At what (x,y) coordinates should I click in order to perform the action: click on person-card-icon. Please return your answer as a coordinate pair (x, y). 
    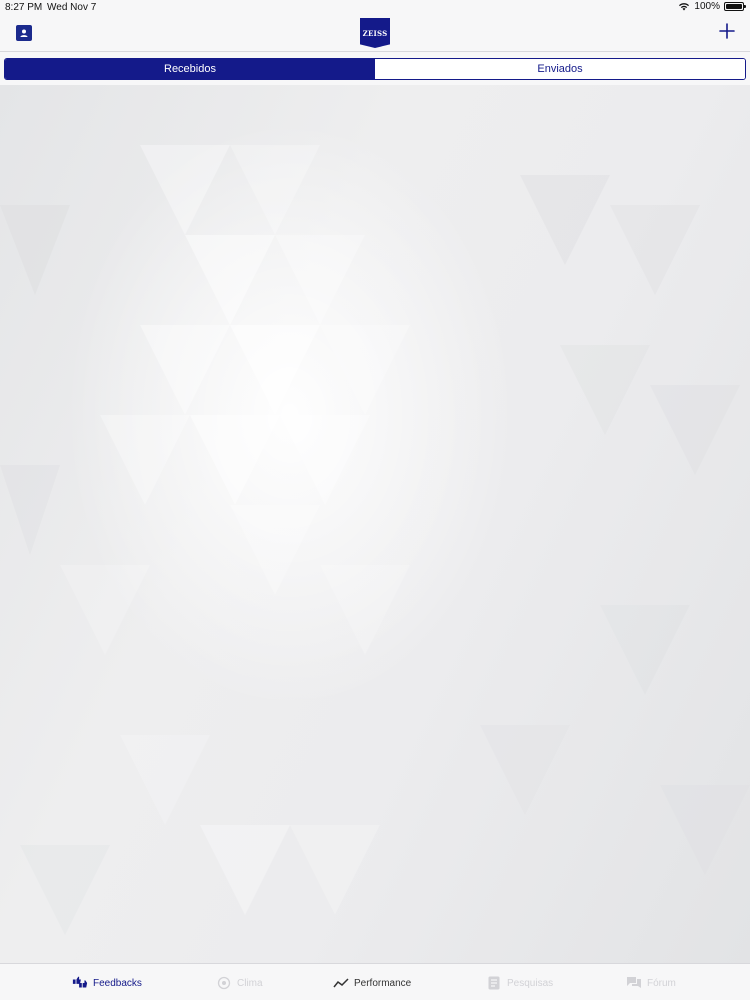
    Looking at the image, I should click on (24, 33).